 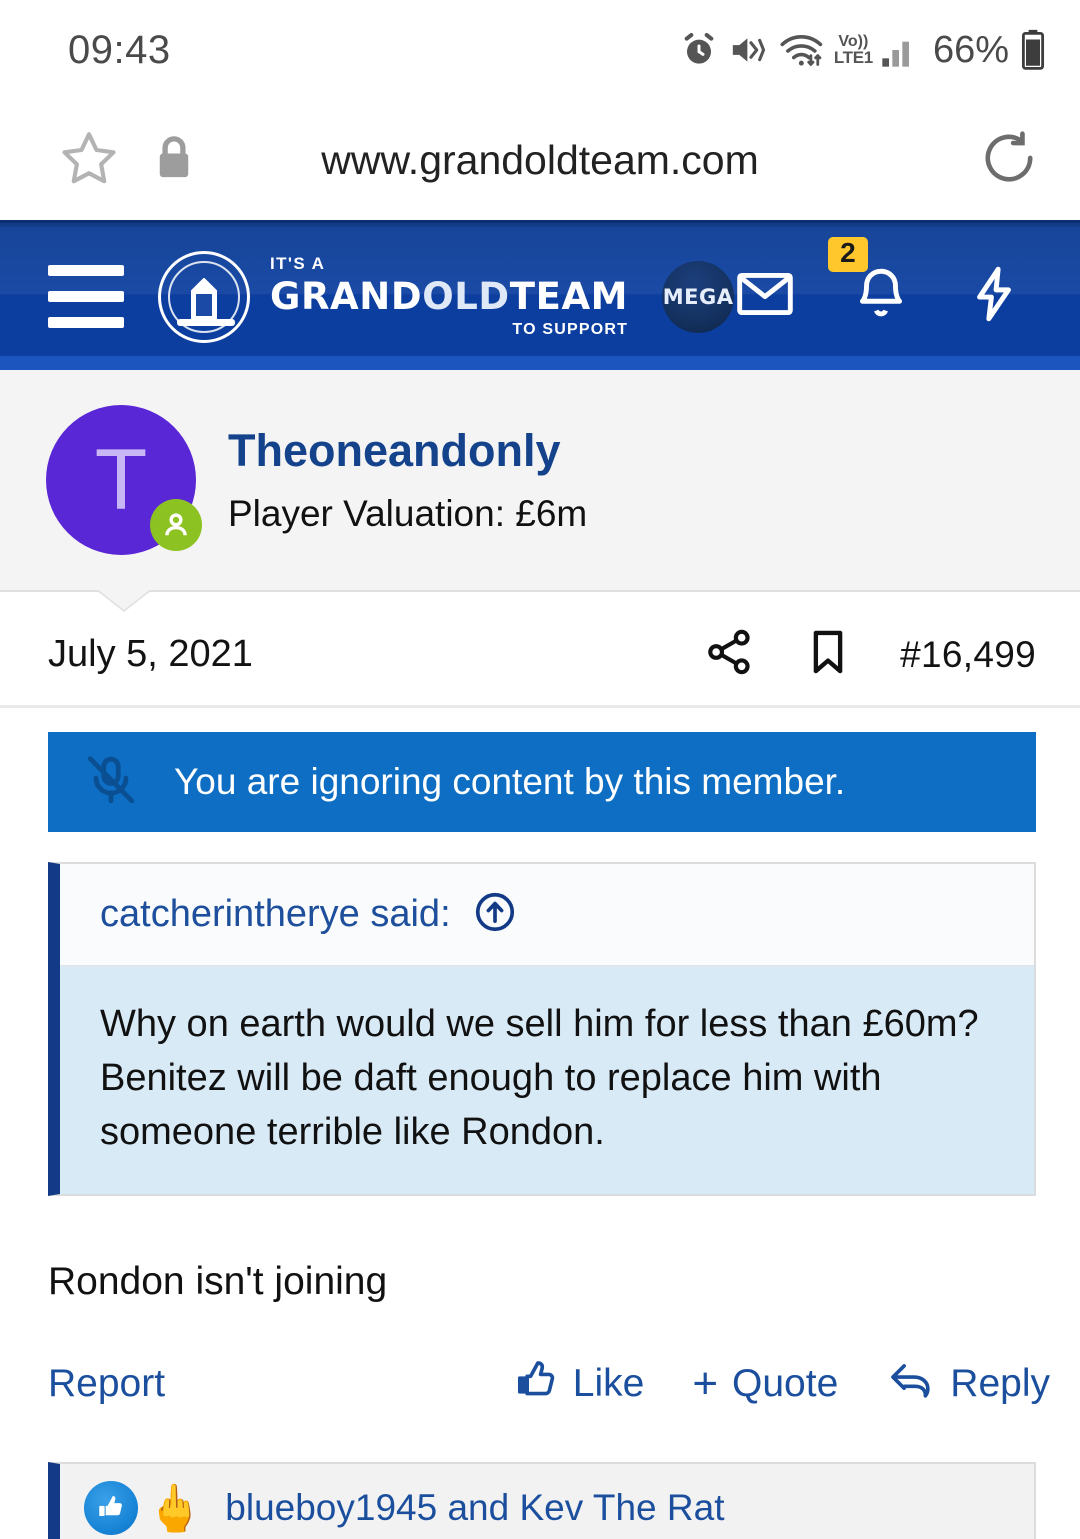 I want to click on like-button: Like, so click(x=579, y=1384).